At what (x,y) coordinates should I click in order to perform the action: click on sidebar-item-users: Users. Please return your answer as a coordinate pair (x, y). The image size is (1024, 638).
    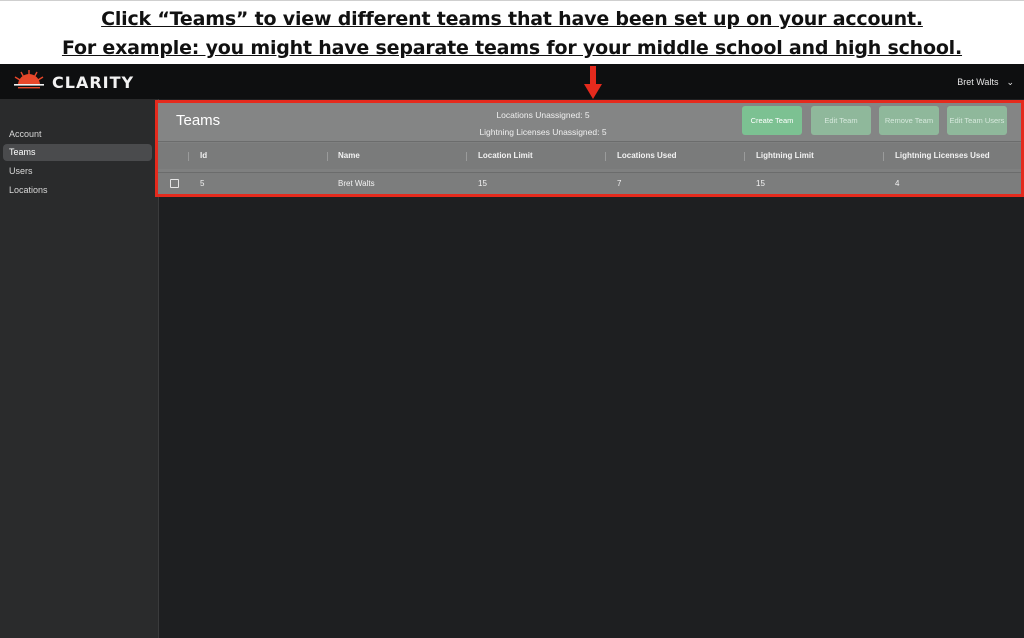
    Looking at the image, I should click on (77, 171).